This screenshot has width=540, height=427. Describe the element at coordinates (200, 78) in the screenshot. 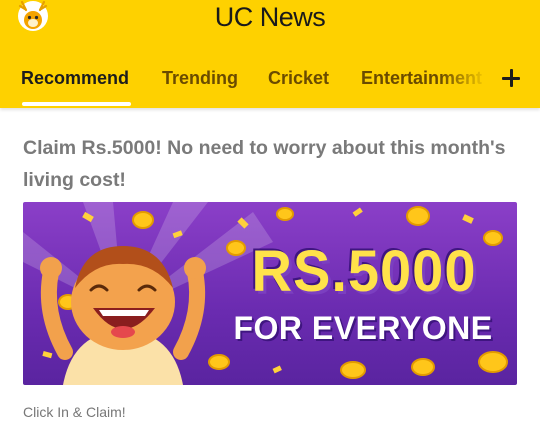

I see `tab-trending: Trending` at that location.